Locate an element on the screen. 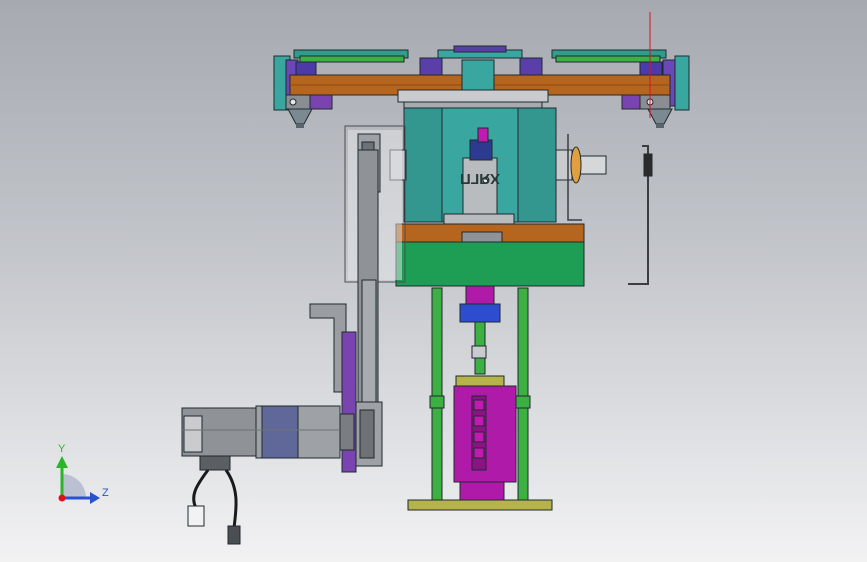 The width and height of the screenshot is (867, 562). base-slot is located at coordinates (482, 237).